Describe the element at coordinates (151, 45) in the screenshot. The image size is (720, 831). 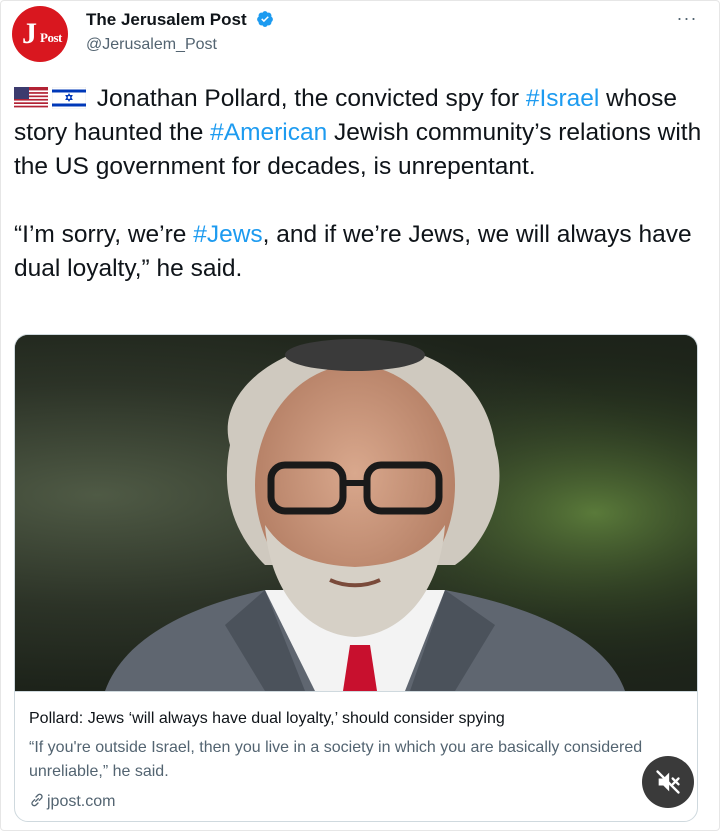
I see `account-handle: @Jerusalem_Post` at that location.